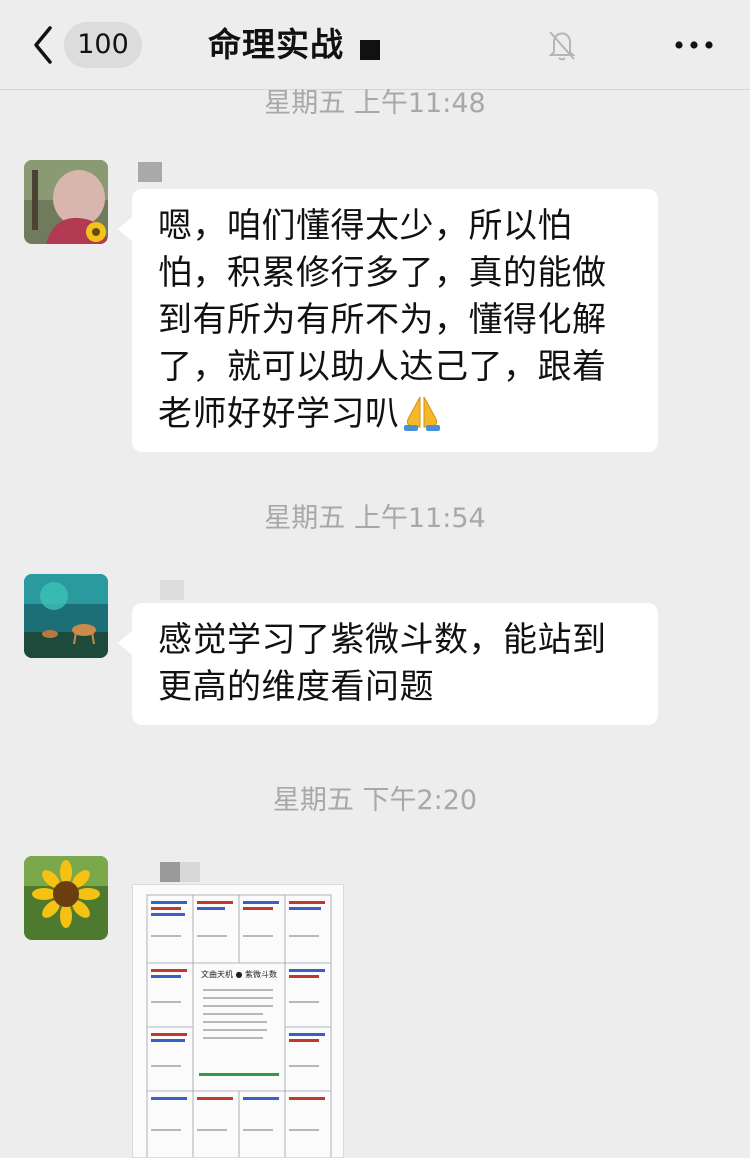  I want to click on message-text: 感觉学习了紫微斗数，能站到更高的维度看问题, so click(382, 663).